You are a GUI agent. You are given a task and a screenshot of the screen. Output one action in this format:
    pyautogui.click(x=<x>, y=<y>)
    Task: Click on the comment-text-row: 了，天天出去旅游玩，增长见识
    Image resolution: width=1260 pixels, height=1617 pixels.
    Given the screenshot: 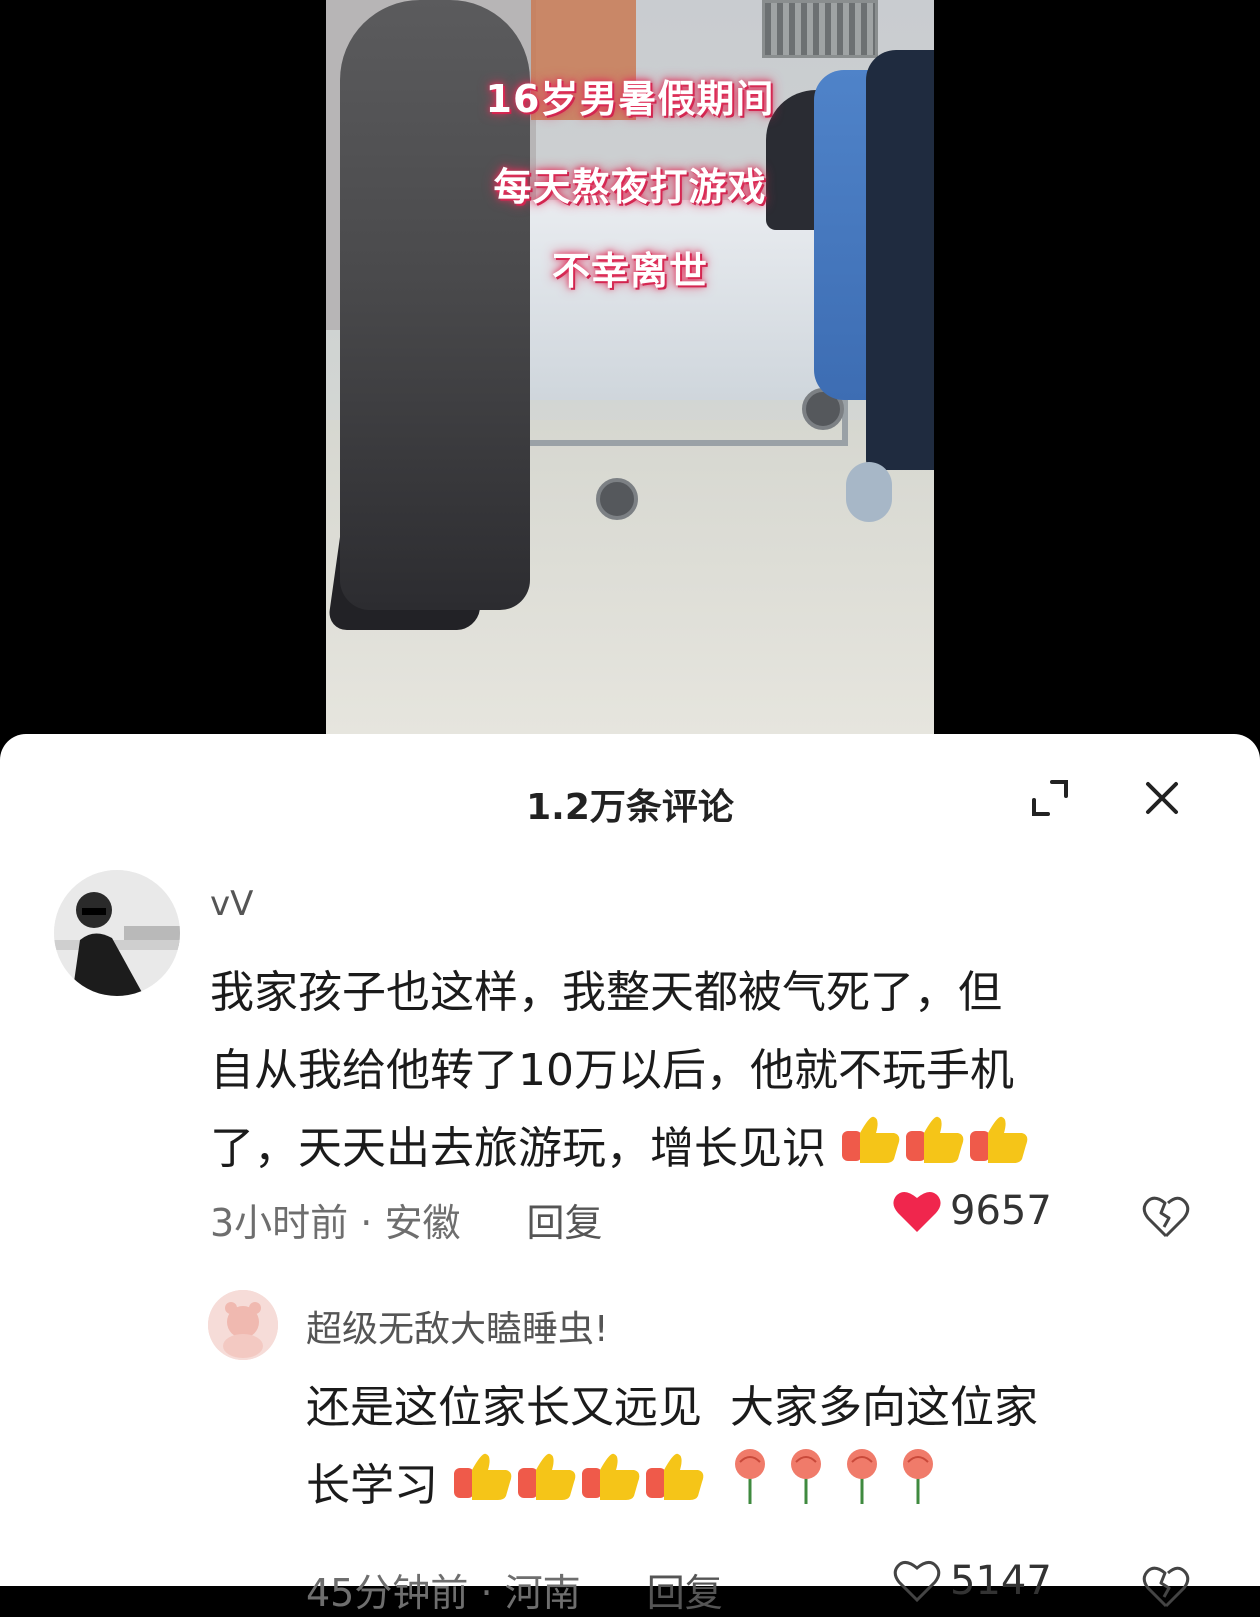 What is the action you would take?
    pyautogui.click(x=621, y=1151)
    